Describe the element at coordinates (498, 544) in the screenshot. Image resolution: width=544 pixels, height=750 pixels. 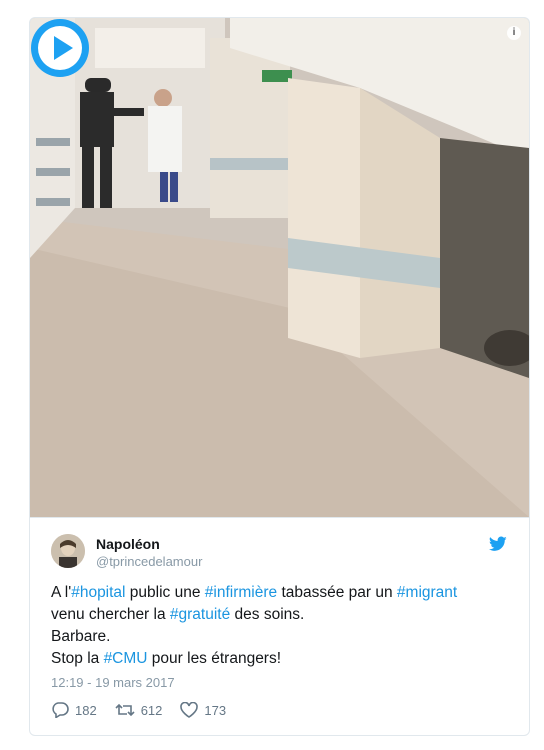
I see `twitter-bird-icon` at that location.